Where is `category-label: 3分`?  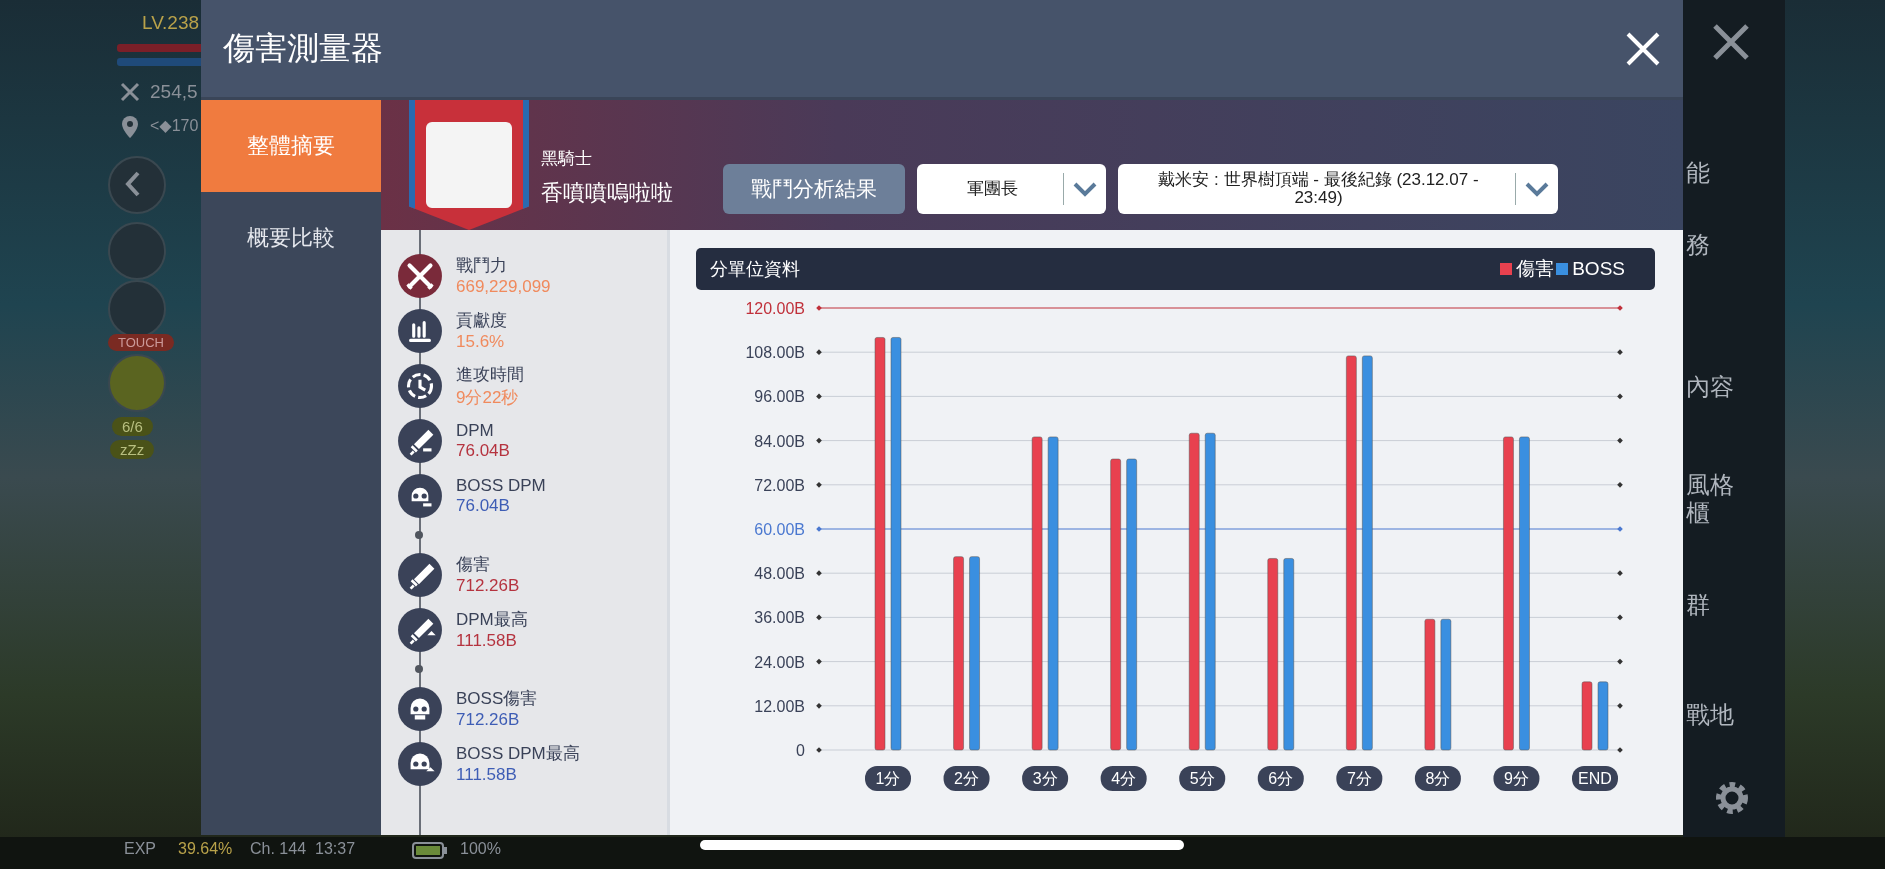
category-label: 3分 is located at coordinates (1045, 778).